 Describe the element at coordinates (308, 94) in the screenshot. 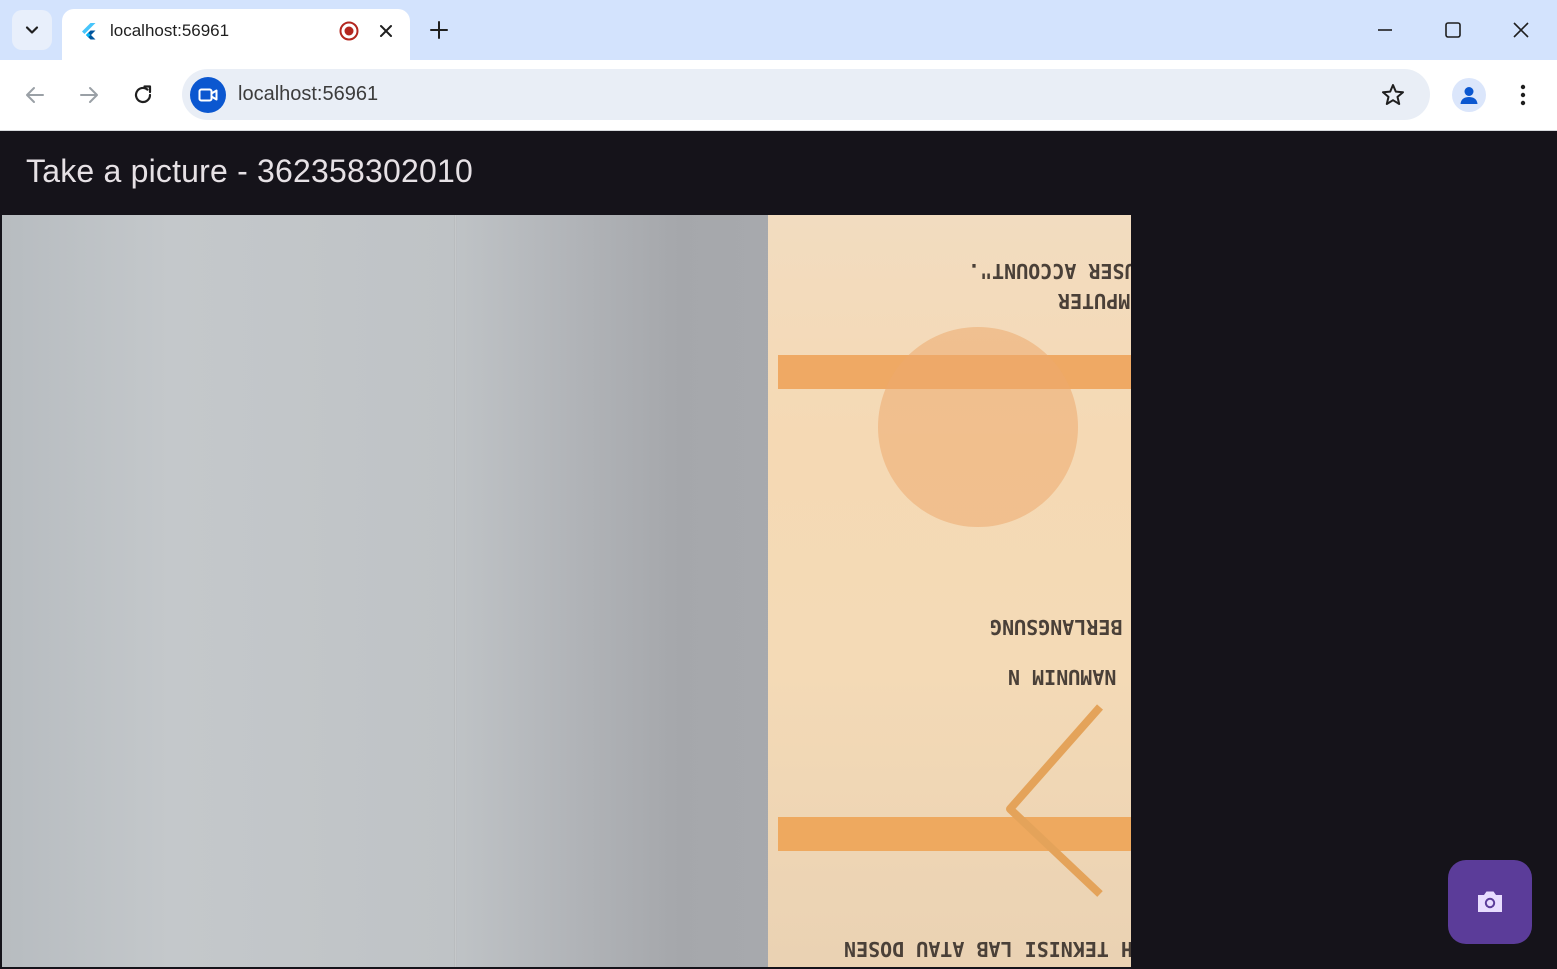

I see `url-text: localhost:56961` at that location.